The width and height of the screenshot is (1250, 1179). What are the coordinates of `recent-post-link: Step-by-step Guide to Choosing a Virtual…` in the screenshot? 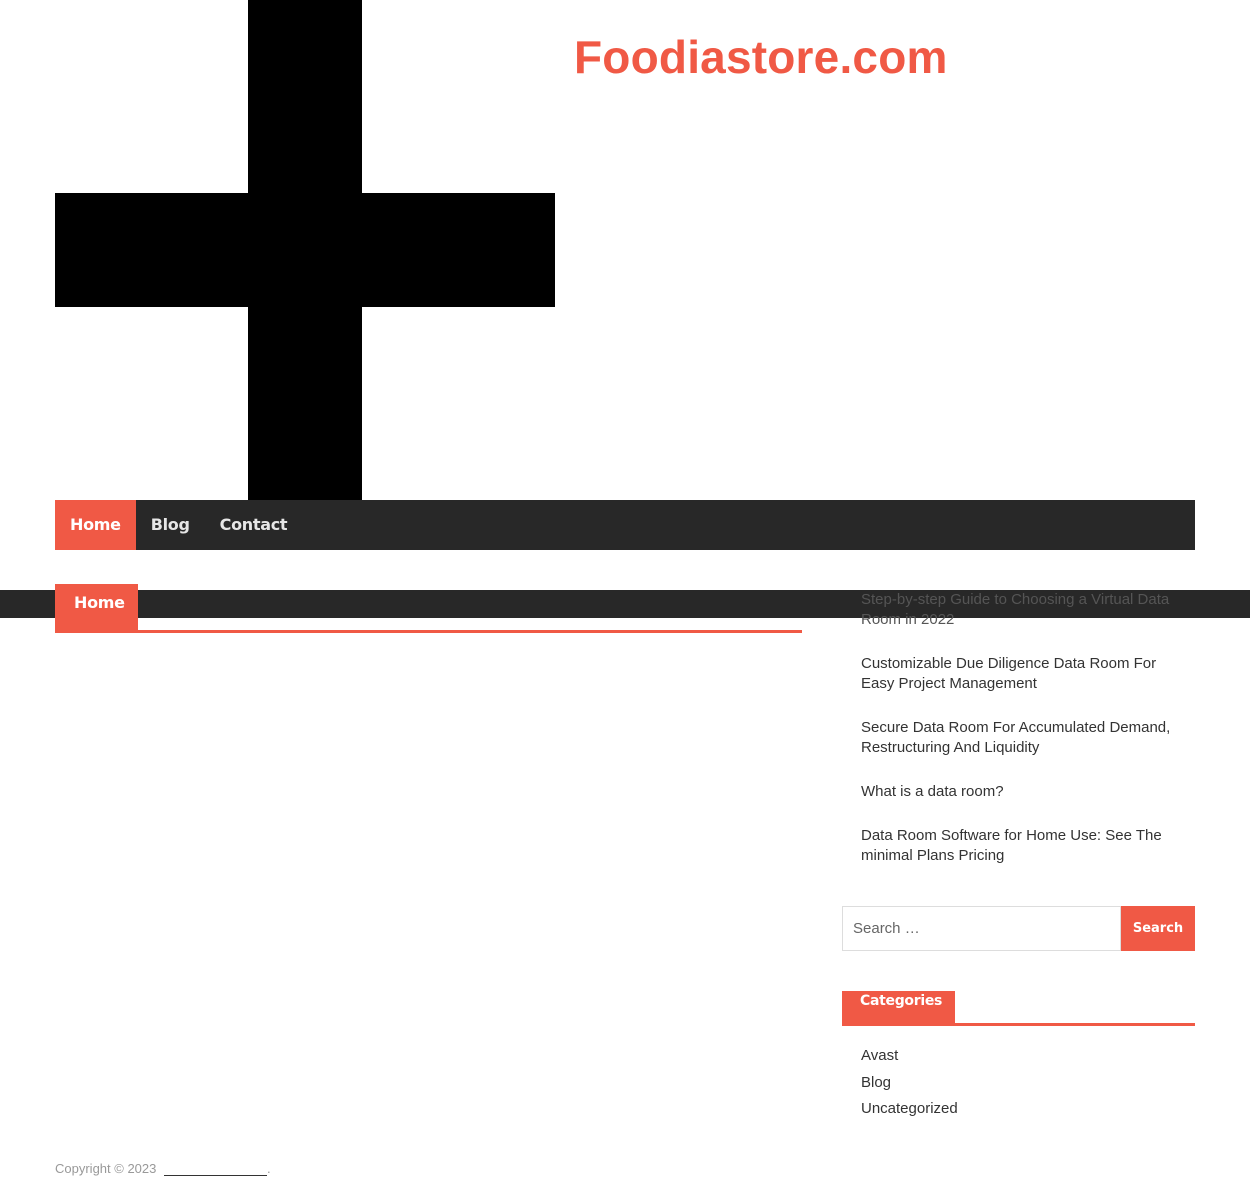 It's located at (1021, 610).